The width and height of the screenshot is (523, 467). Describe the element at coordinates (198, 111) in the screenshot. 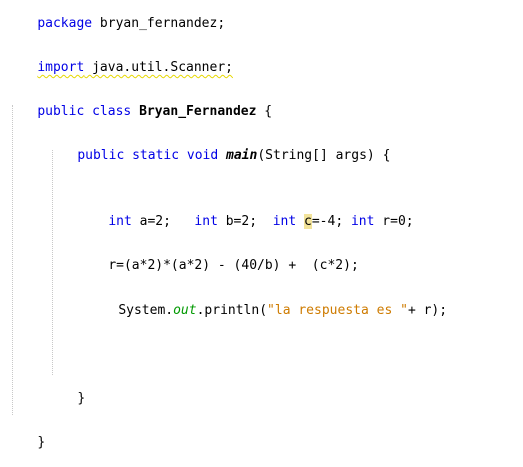

I see `class-name: Bryan_Fernandez` at that location.